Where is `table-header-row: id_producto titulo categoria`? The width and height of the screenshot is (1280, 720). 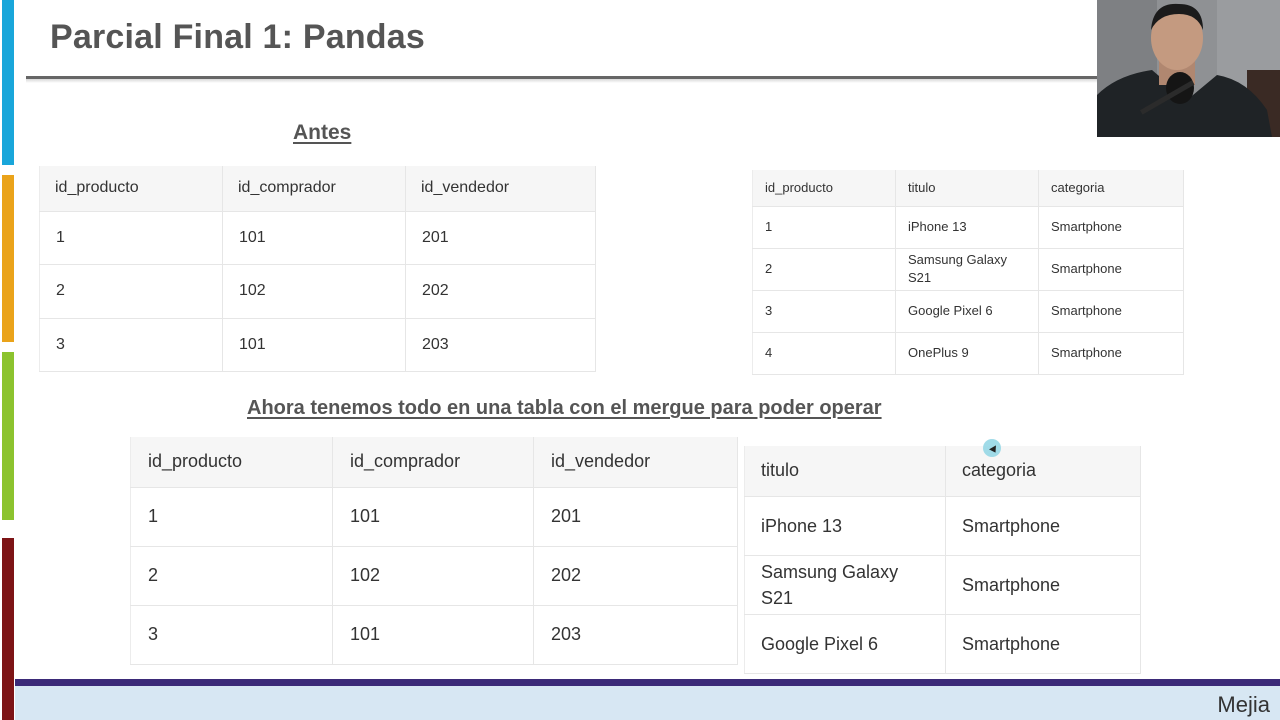
table-header-row: id_producto titulo categoria is located at coordinates (968, 188).